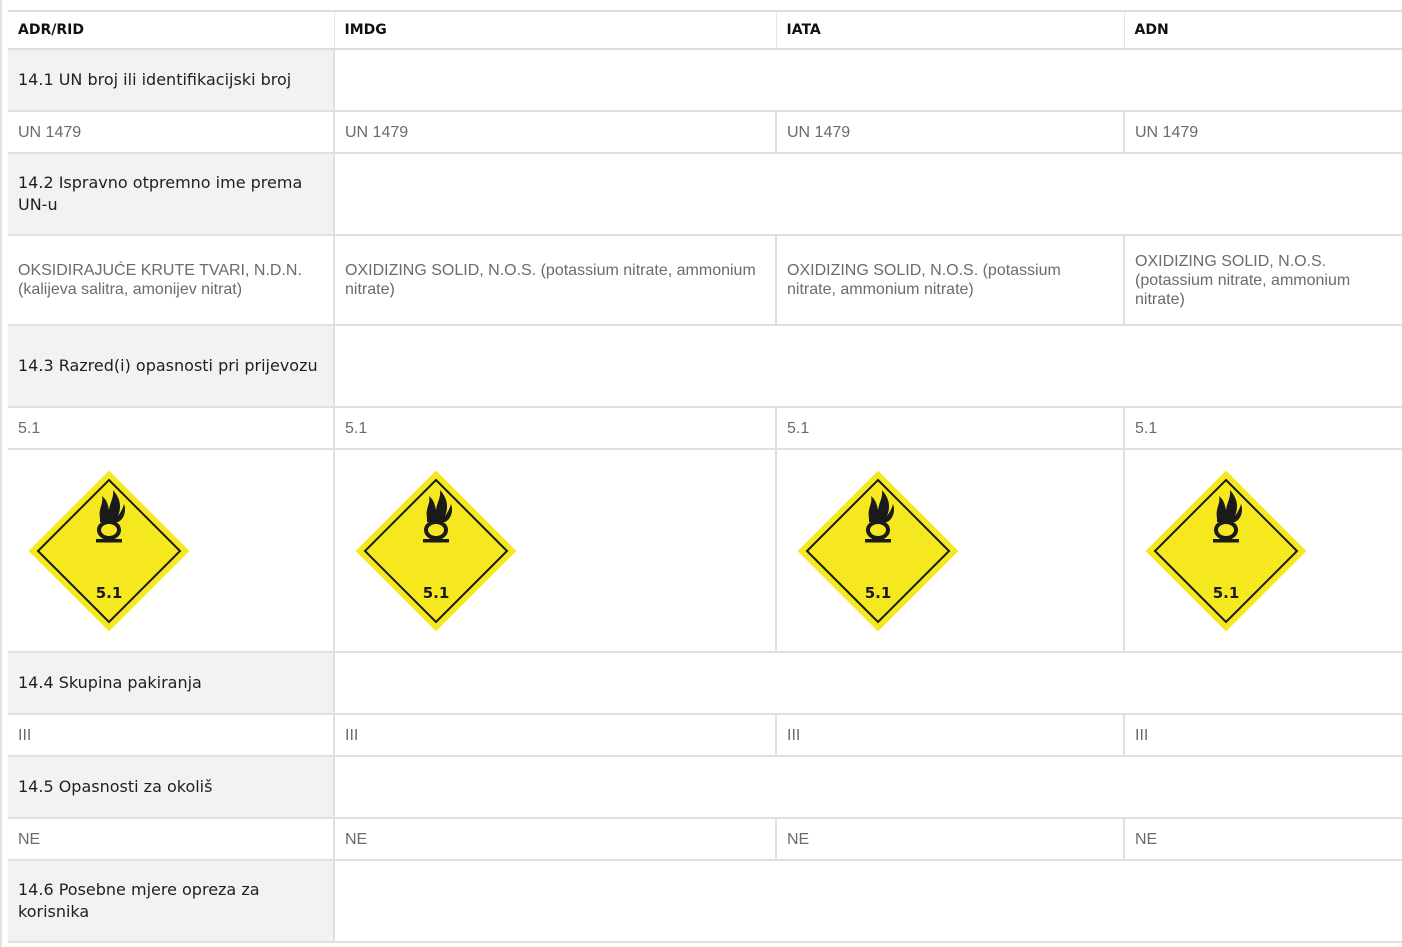 The image size is (1402, 947). What do you see at coordinates (171, 366) in the screenshot?
I see `section-title: 14.3 Razred(i) opasnosti pri prijevozu` at bounding box center [171, 366].